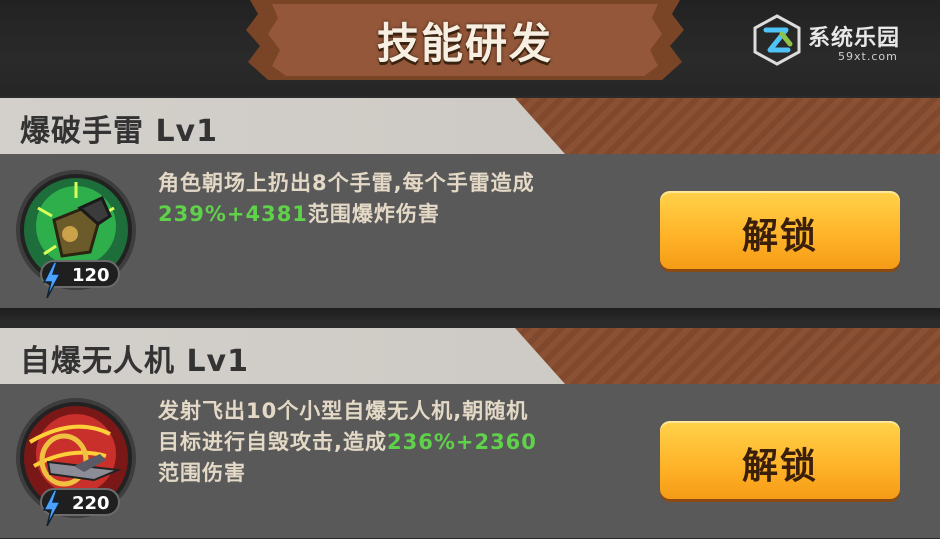 The height and width of the screenshot is (539, 940). What do you see at coordinates (348, 199) in the screenshot?
I see `skill-description: 角色朝场上扔出8个手雷,每个手雷造成 239%+4381范围爆炸伤害` at bounding box center [348, 199].